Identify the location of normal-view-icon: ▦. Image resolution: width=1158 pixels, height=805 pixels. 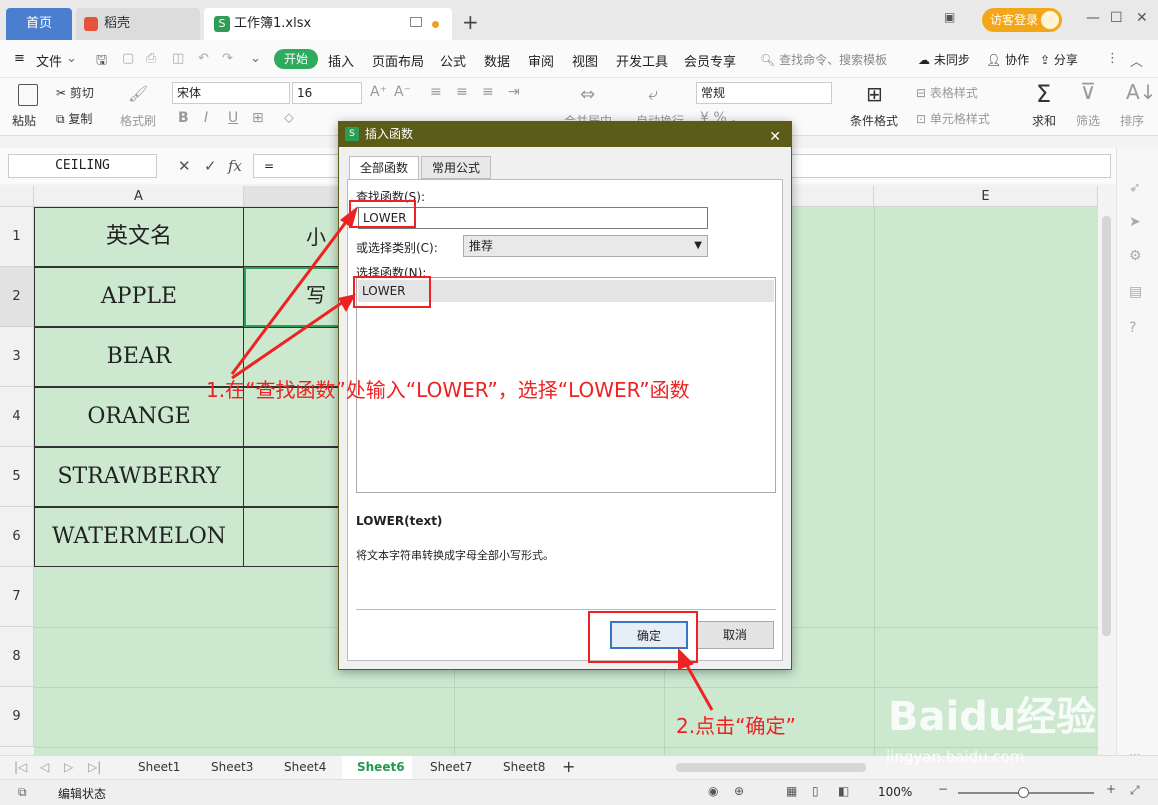
(791, 791).